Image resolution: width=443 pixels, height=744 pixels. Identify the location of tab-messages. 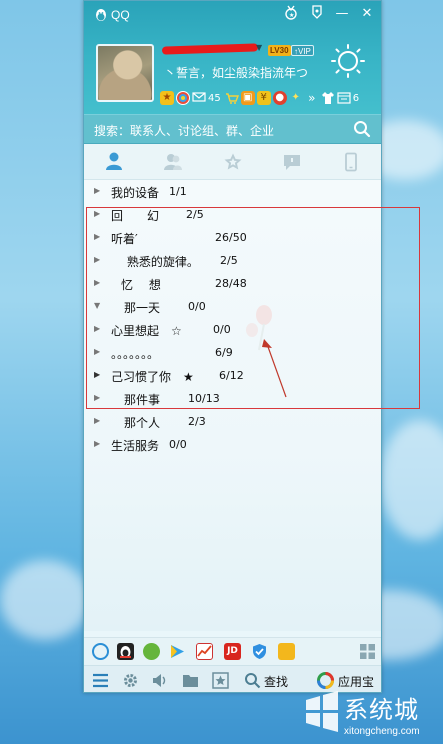
(291, 161).